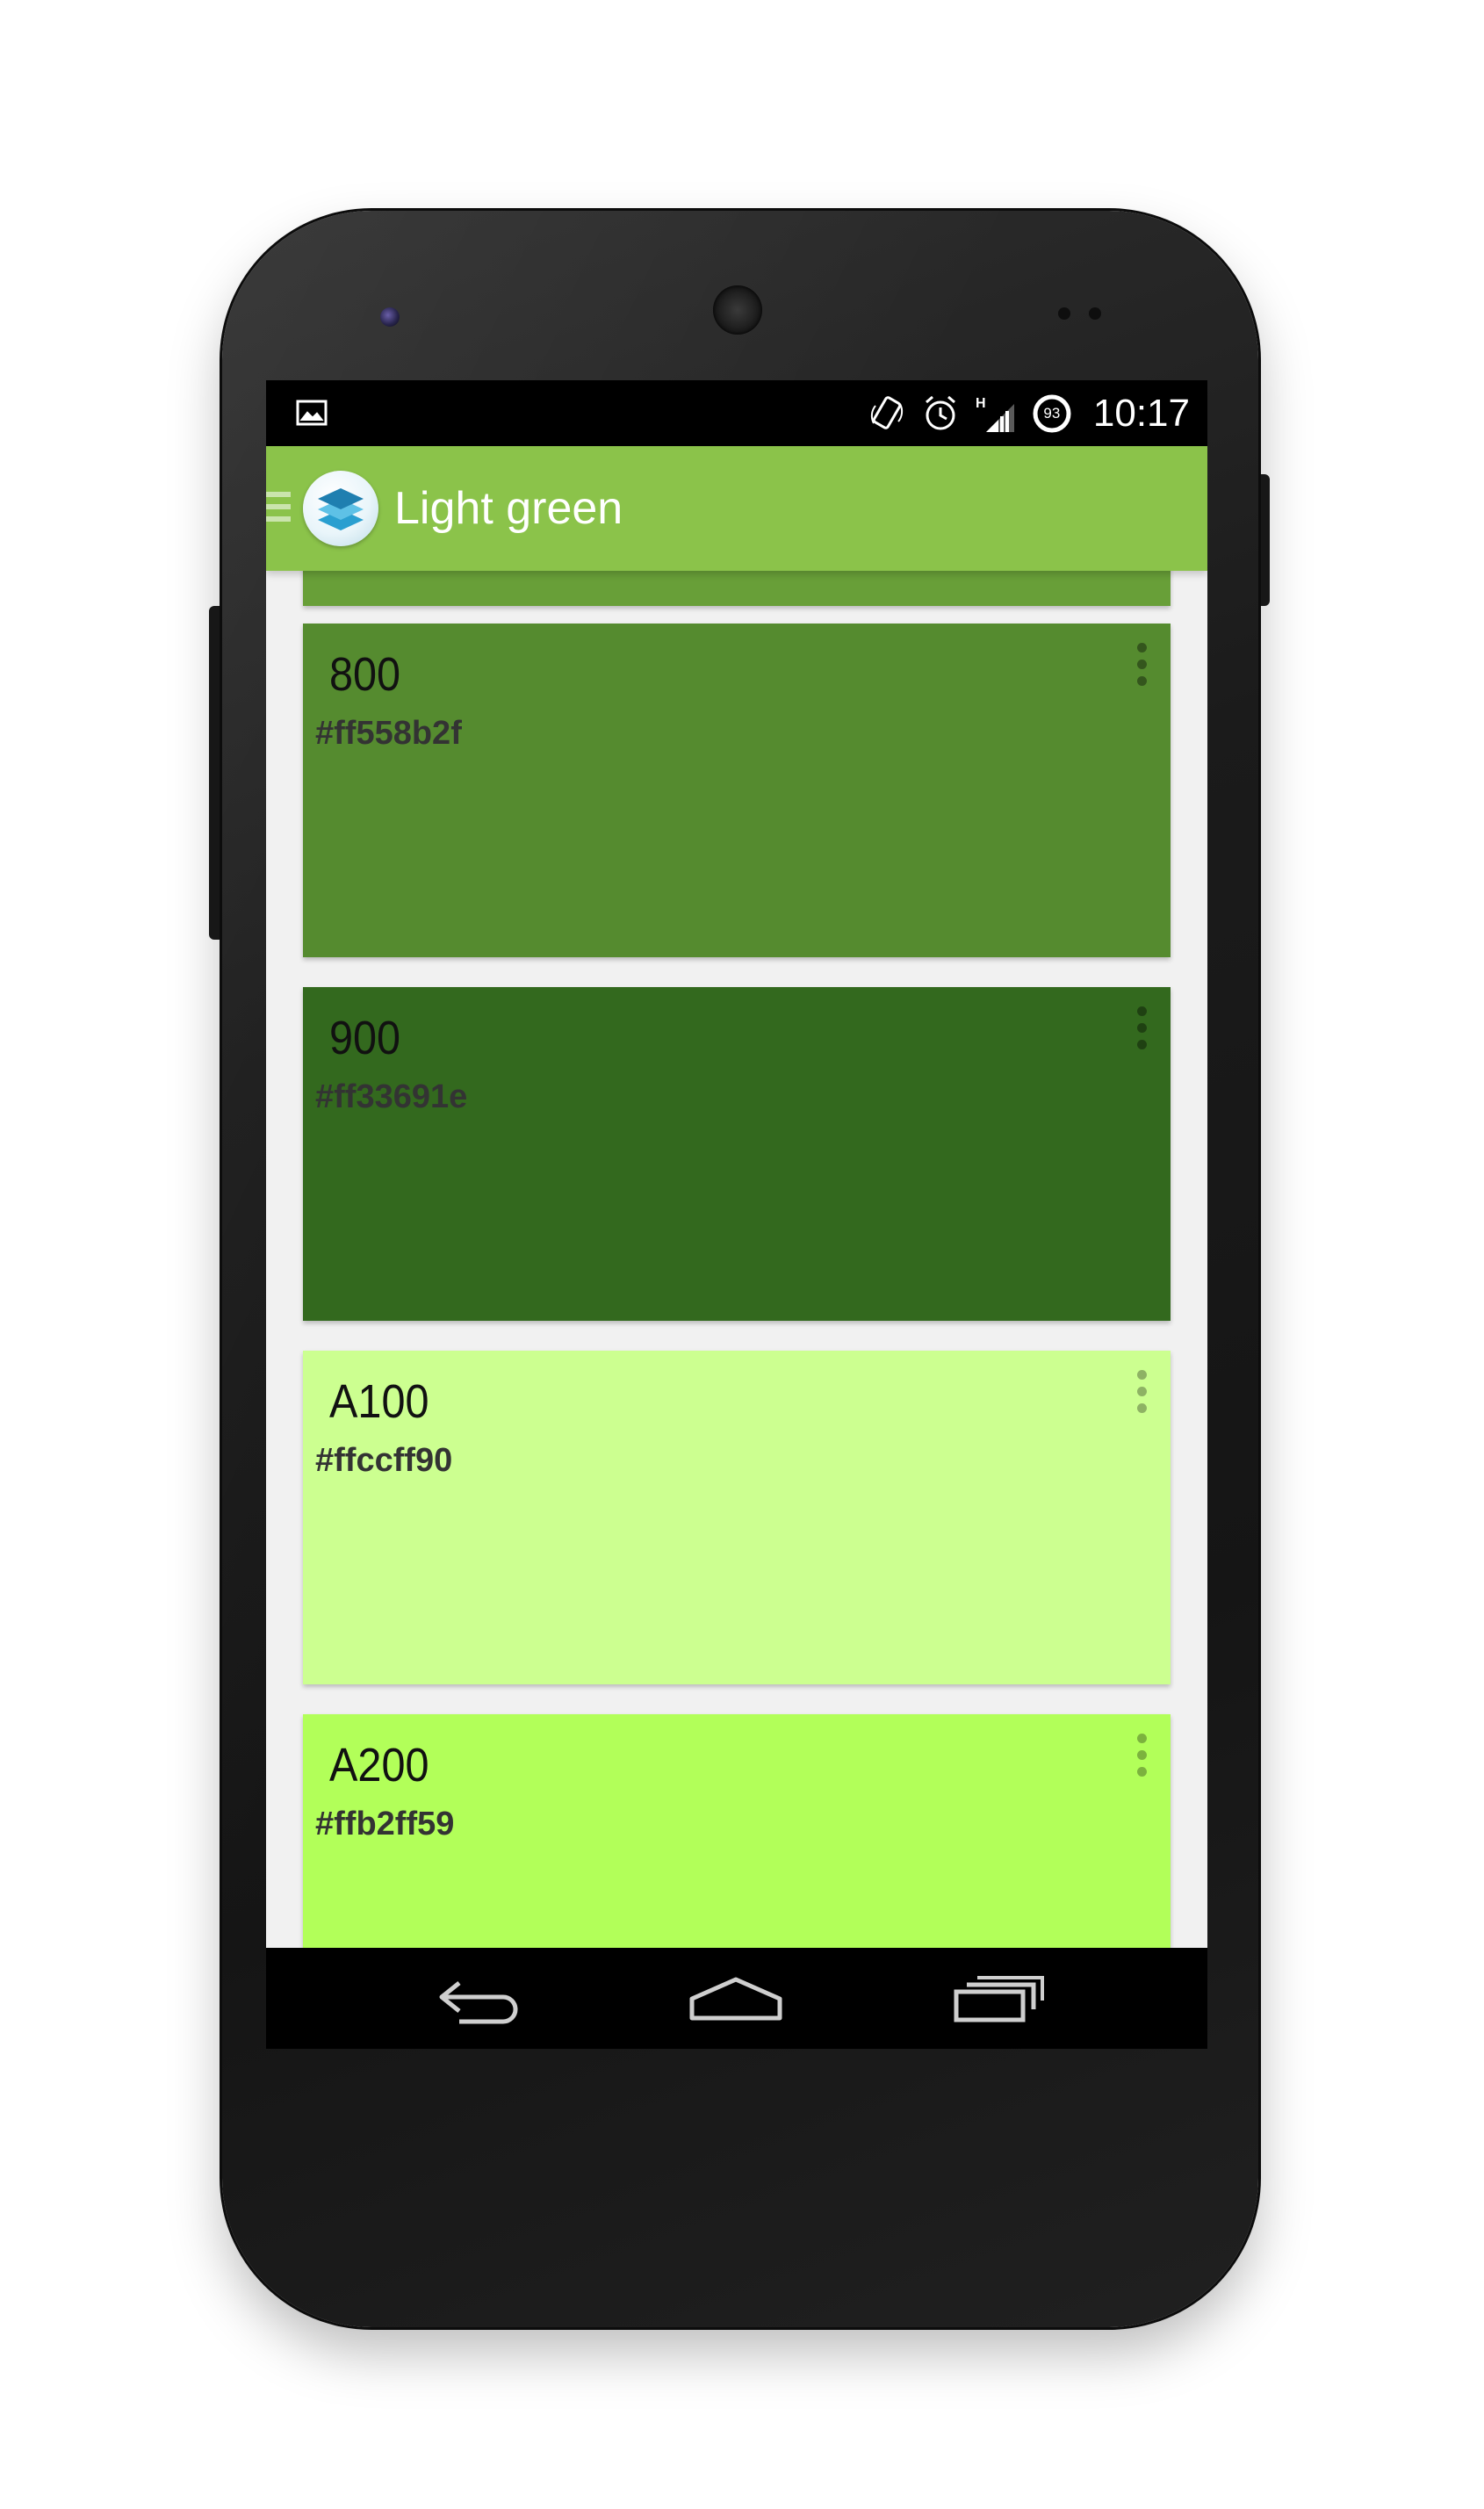 The image size is (1484, 2509). What do you see at coordinates (379, 1765) in the screenshot?
I see `swatch-name: A200` at bounding box center [379, 1765].